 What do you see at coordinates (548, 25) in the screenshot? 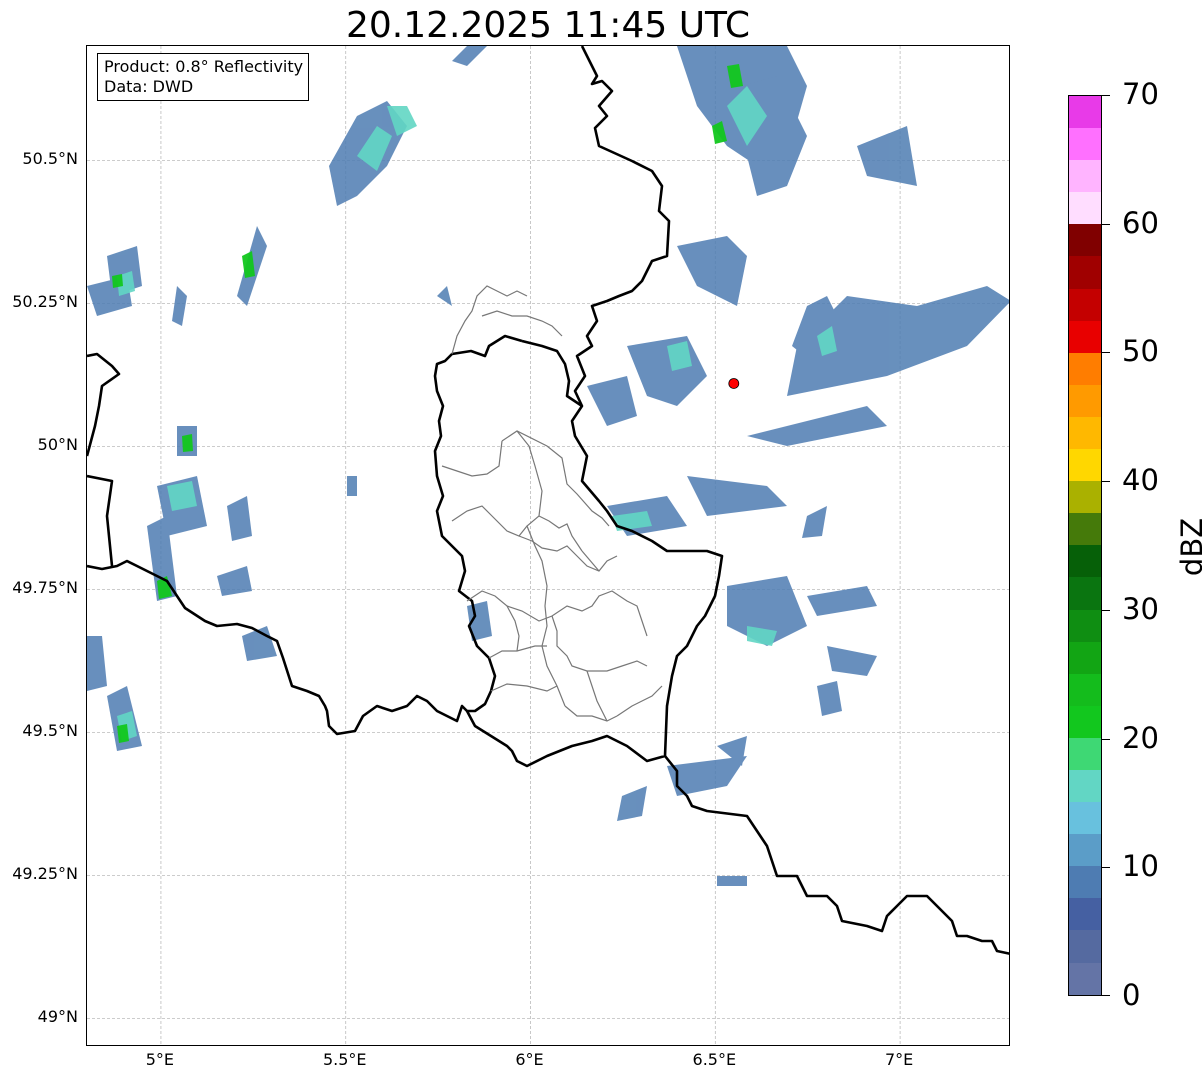
I see `map-title: 20.12.2025 11:45 UTC` at bounding box center [548, 25].